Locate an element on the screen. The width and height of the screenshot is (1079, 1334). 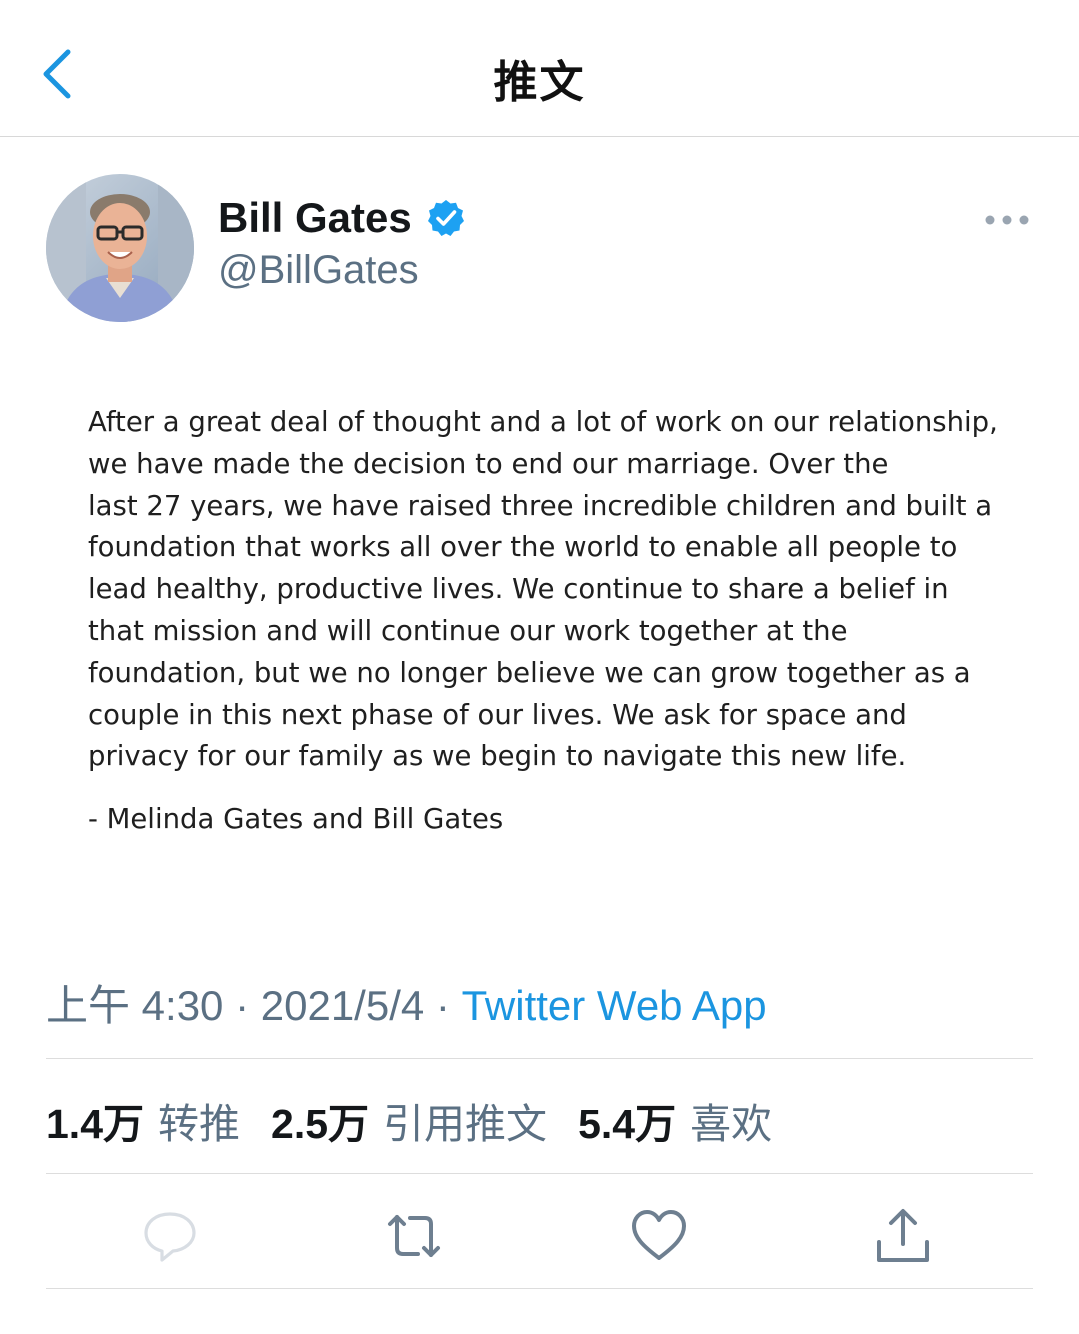
stat-count: 1.4 is located at coordinates (74, 1124).